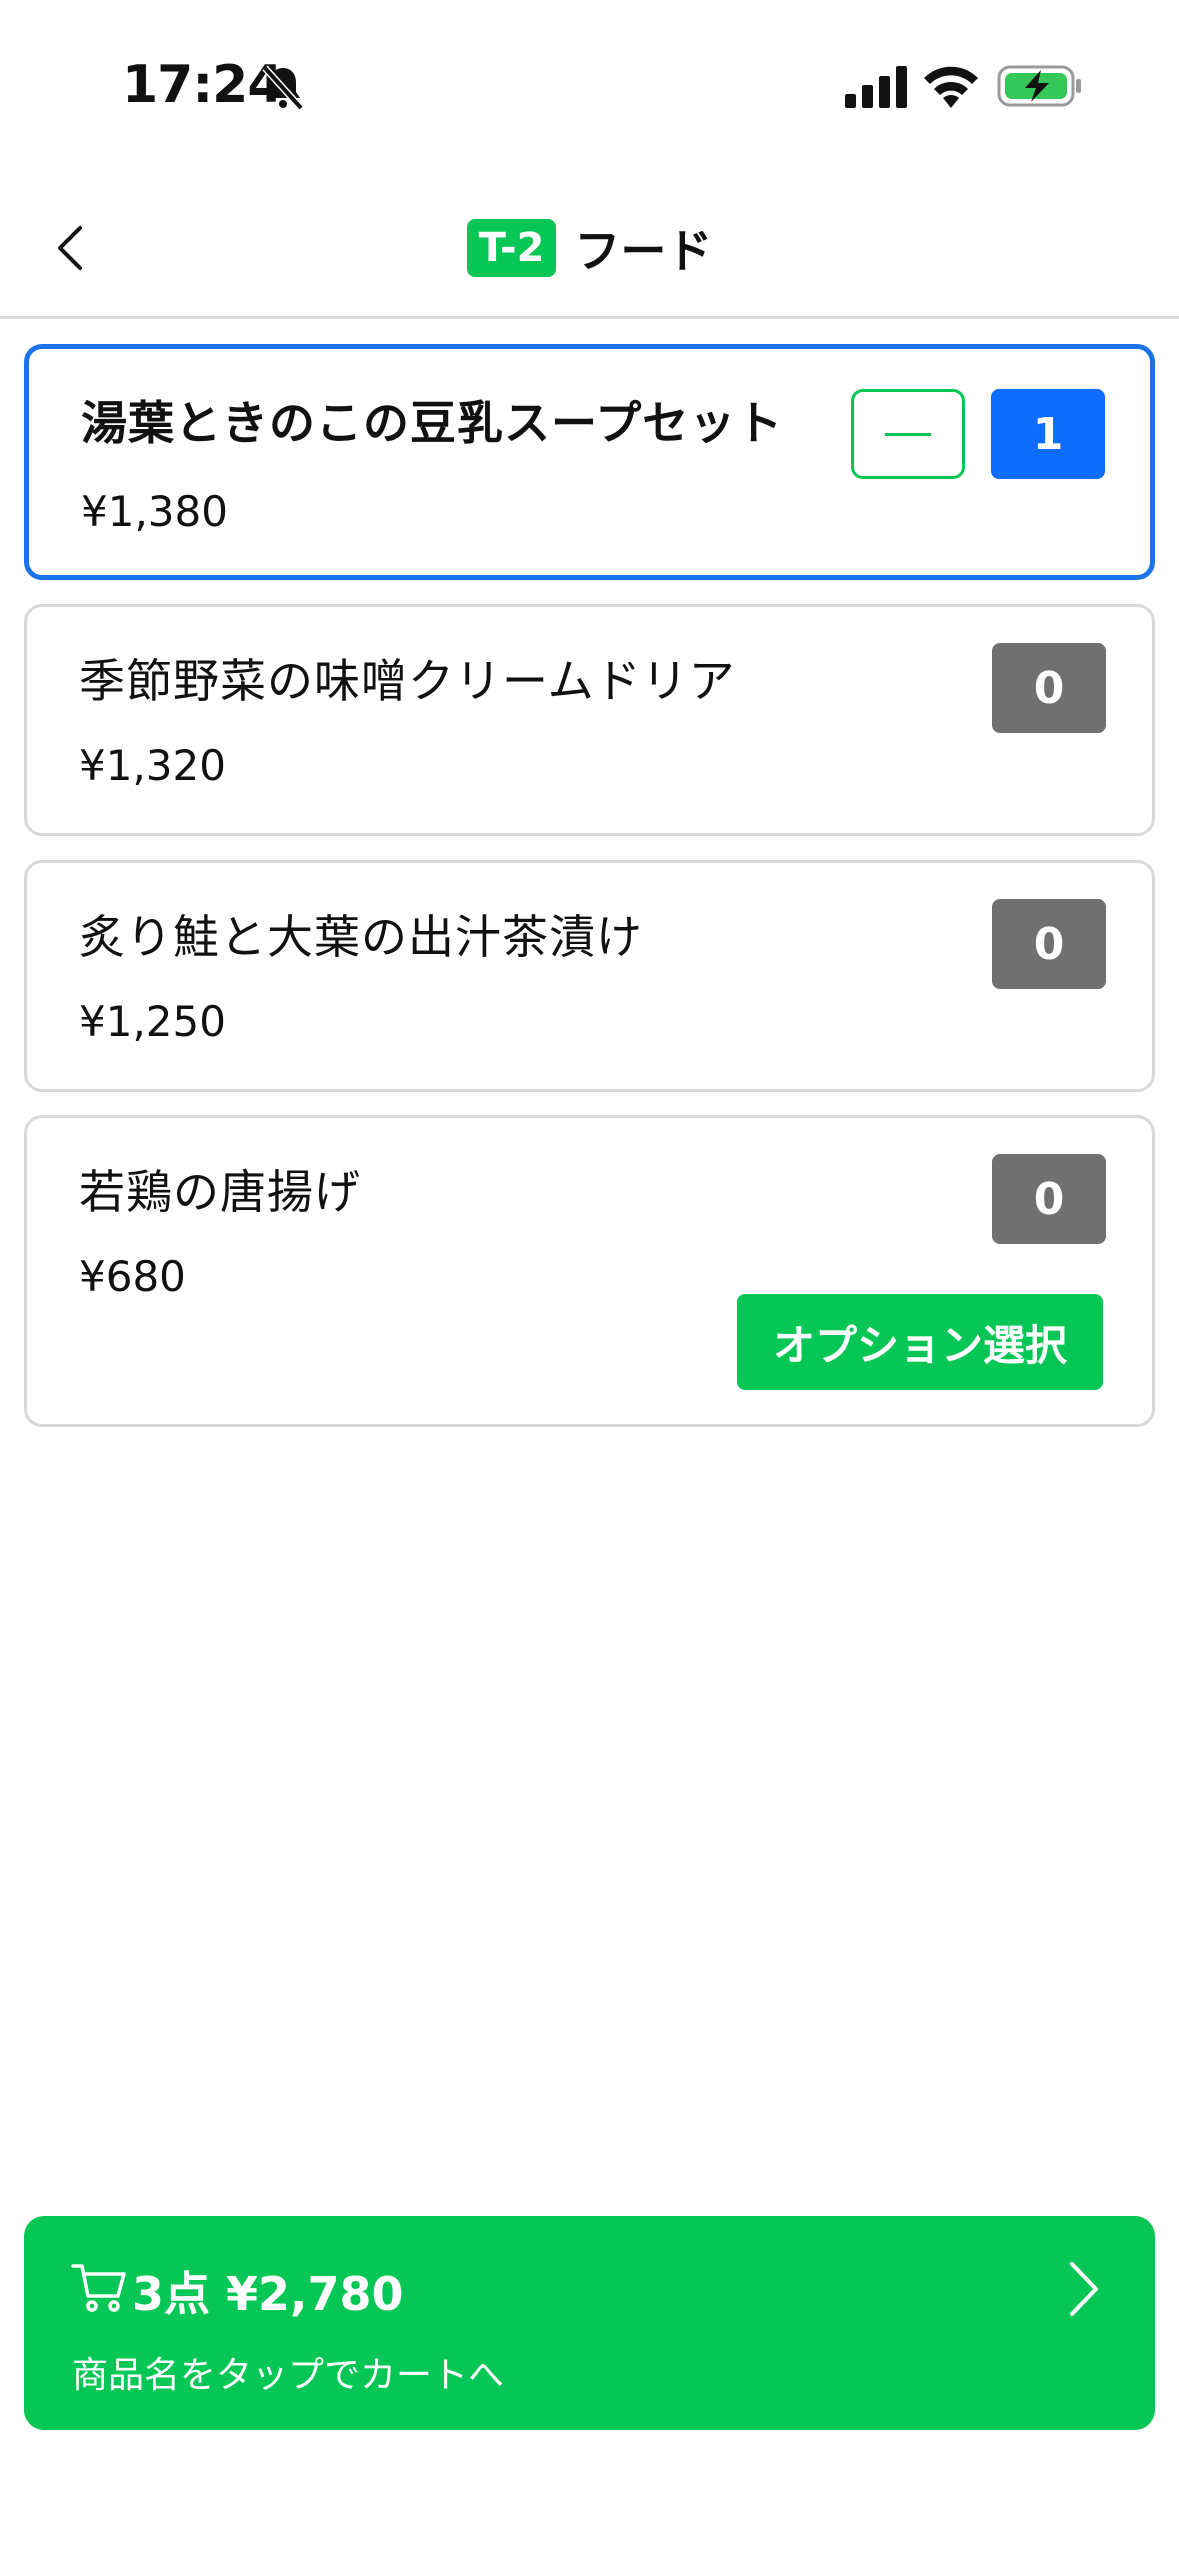  I want to click on quantity-badge: 1, so click(1048, 434).